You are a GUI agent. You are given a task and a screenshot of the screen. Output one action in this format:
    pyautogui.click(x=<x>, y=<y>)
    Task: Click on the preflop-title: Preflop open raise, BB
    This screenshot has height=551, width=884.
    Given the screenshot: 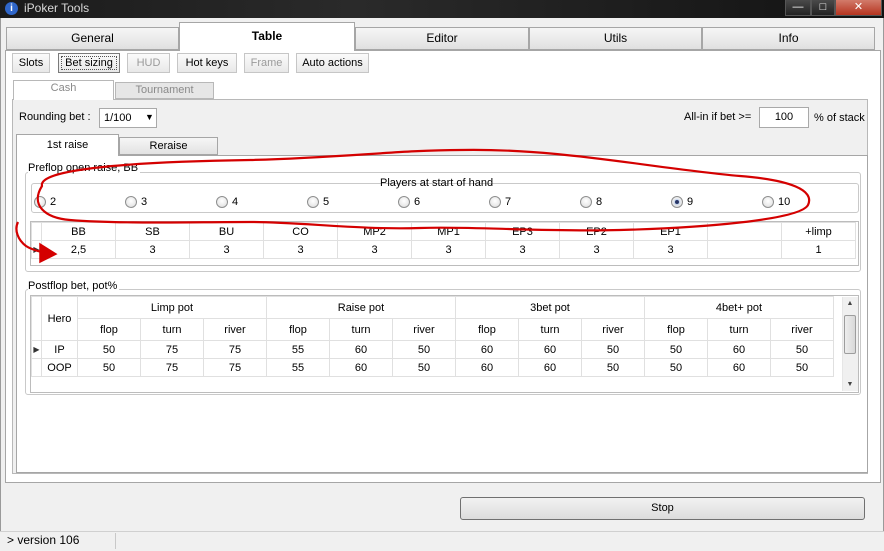 What is the action you would take?
    pyautogui.click(x=84, y=168)
    